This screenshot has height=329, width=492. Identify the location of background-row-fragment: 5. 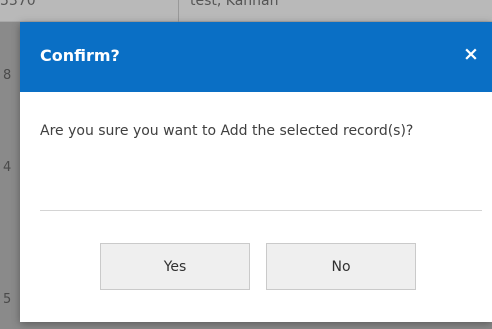
(7, 299).